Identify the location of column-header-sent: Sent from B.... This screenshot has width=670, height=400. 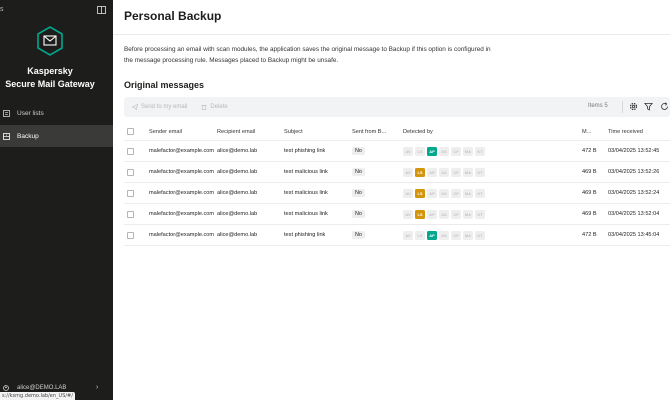
(369, 131).